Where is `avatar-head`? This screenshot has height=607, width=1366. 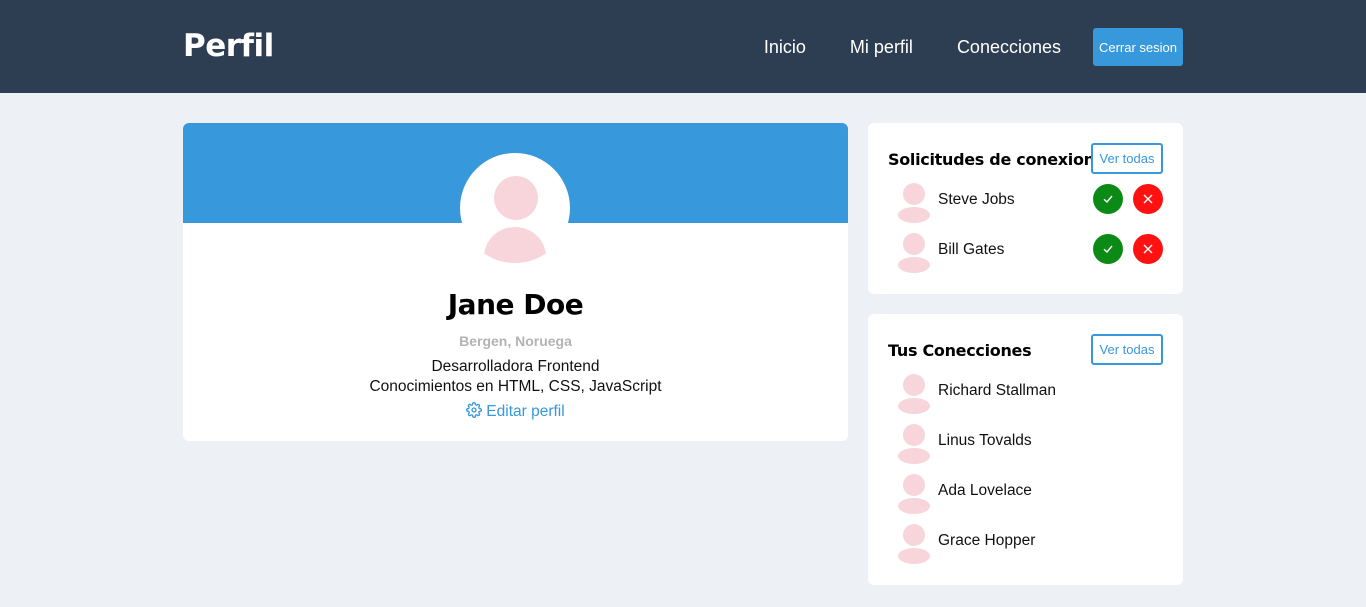 avatar-head is located at coordinates (516, 198).